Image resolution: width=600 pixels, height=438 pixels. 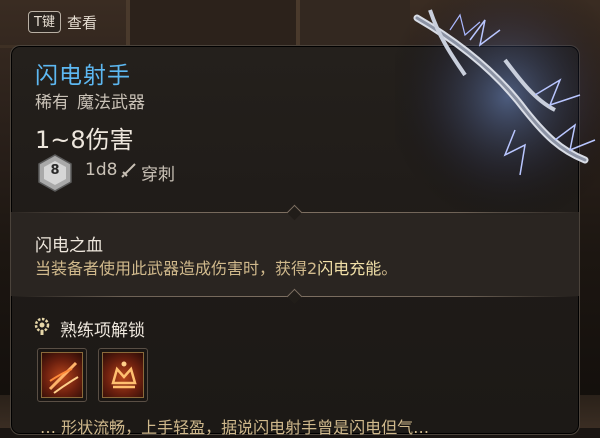 I want to click on damage-dice: 1d8, so click(x=101, y=170).